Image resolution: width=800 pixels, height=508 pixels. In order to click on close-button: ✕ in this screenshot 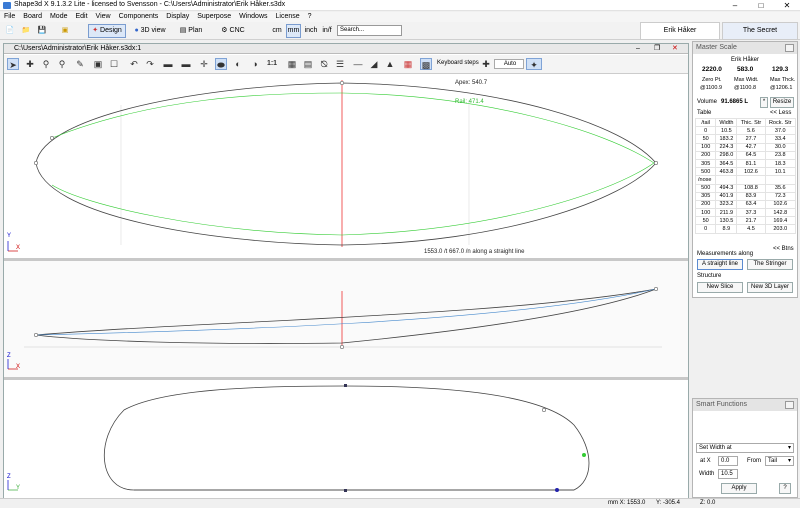, I will do `click(787, 5)`.